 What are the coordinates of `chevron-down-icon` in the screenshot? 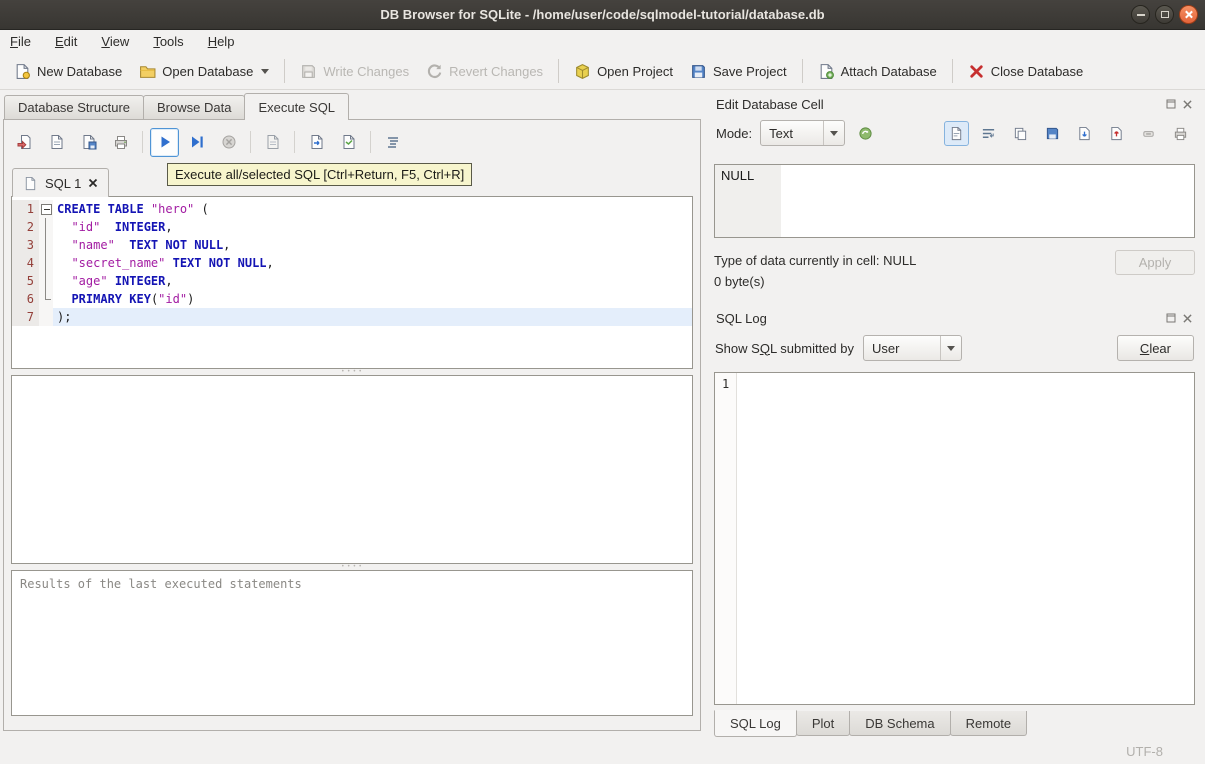 It's located at (265, 71).